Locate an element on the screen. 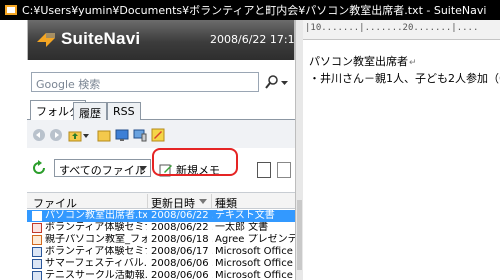  search-button is located at coordinates (278, 82).